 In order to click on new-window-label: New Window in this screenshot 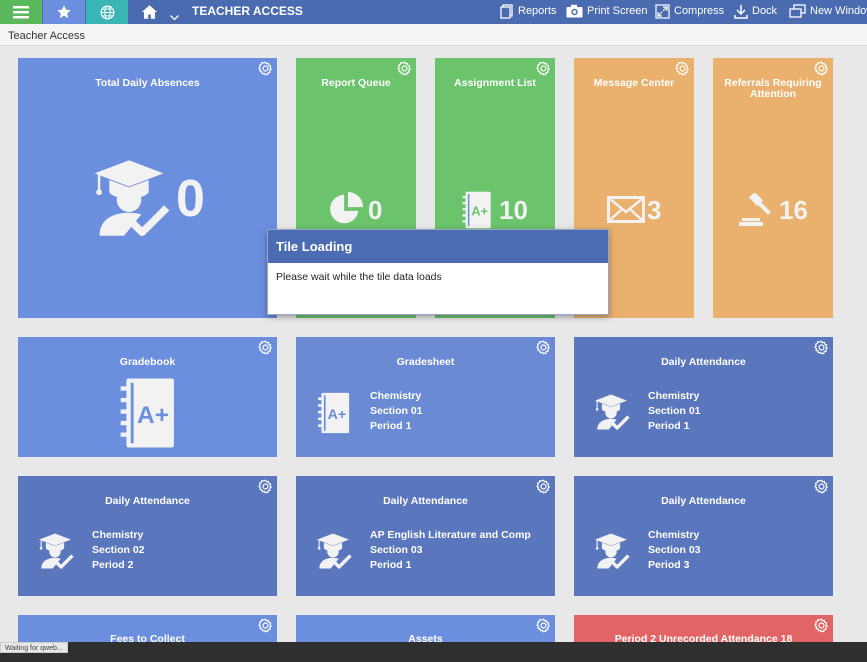, I will do `click(838, 11)`.